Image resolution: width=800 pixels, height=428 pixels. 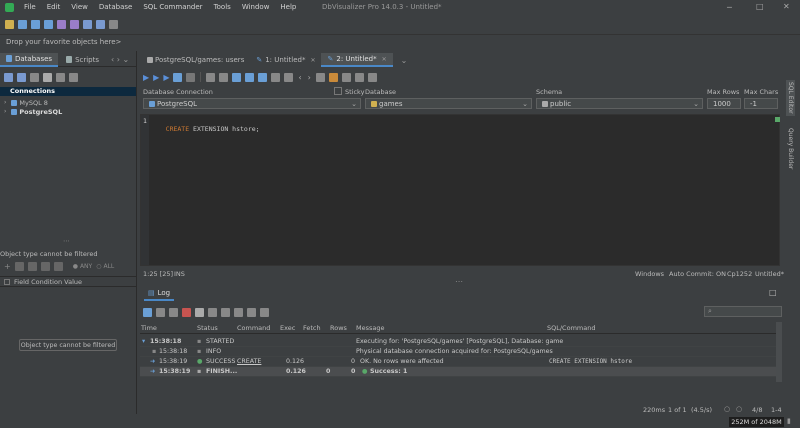 What do you see at coordinates (222, 7) in the screenshot?
I see `menu-tools: Tools` at bounding box center [222, 7].